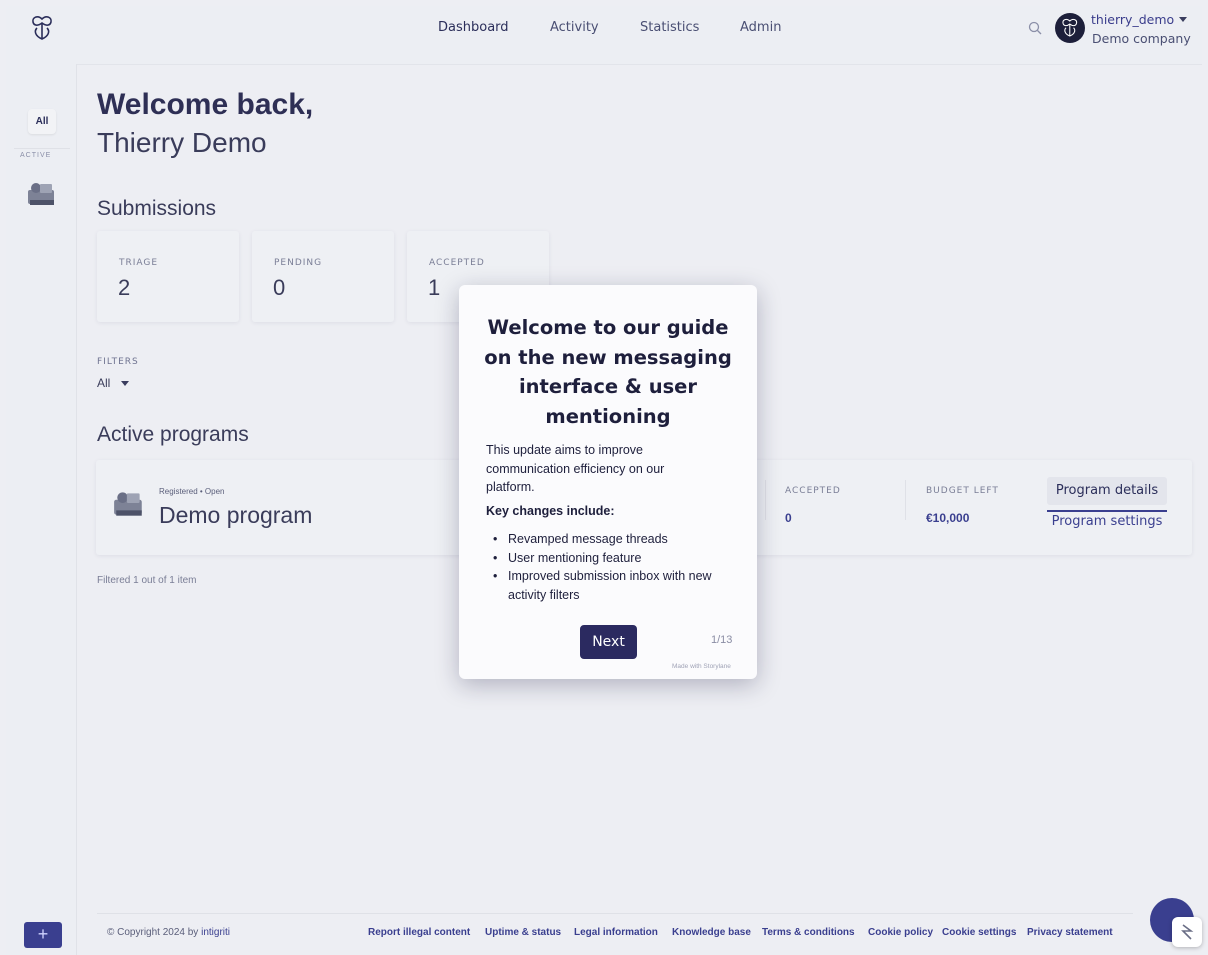  What do you see at coordinates (613, 558) in the screenshot?
I see `list-item: User mentioning feature` at bounding box center [613, 558].